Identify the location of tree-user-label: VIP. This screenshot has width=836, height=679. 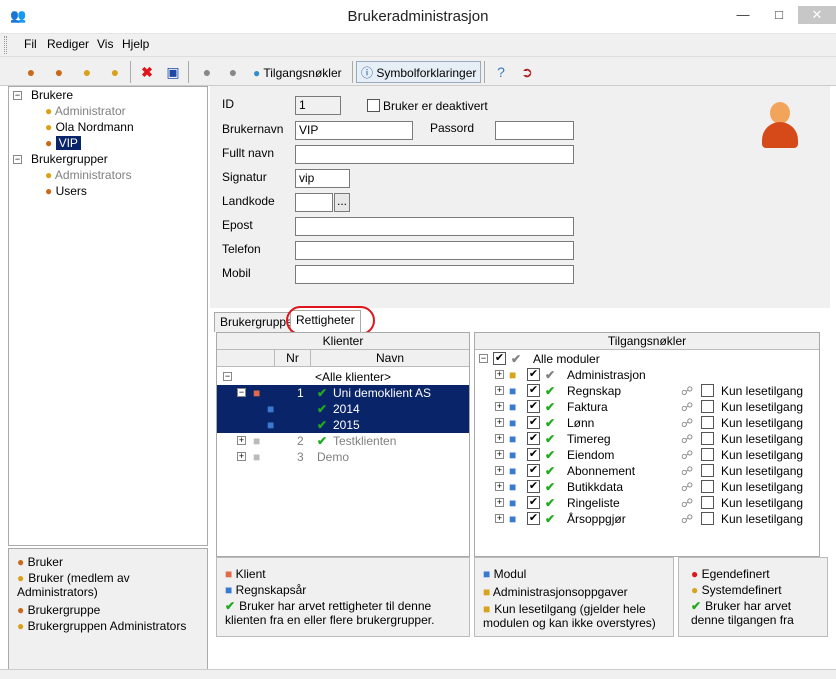
(68, 143).